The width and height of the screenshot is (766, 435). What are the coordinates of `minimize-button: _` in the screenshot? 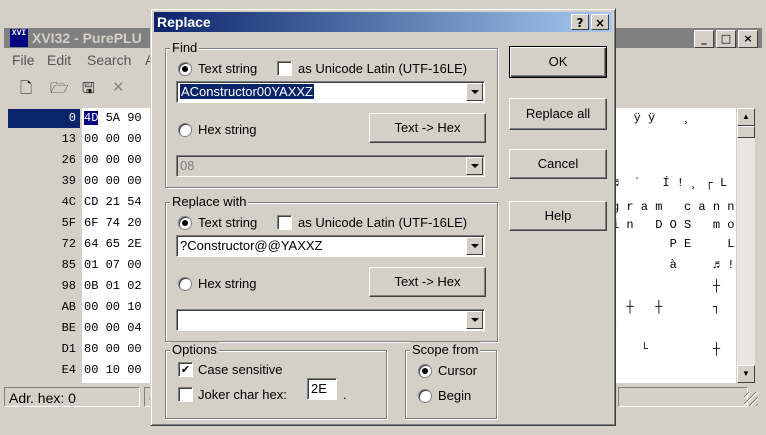 It's located at (704, 39).